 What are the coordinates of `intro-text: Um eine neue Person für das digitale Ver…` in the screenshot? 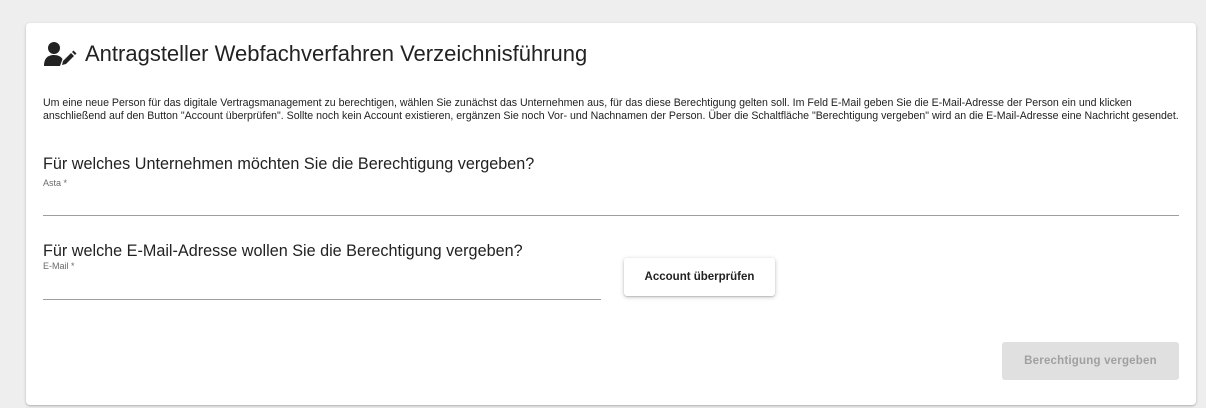 It's located at (611, 109).